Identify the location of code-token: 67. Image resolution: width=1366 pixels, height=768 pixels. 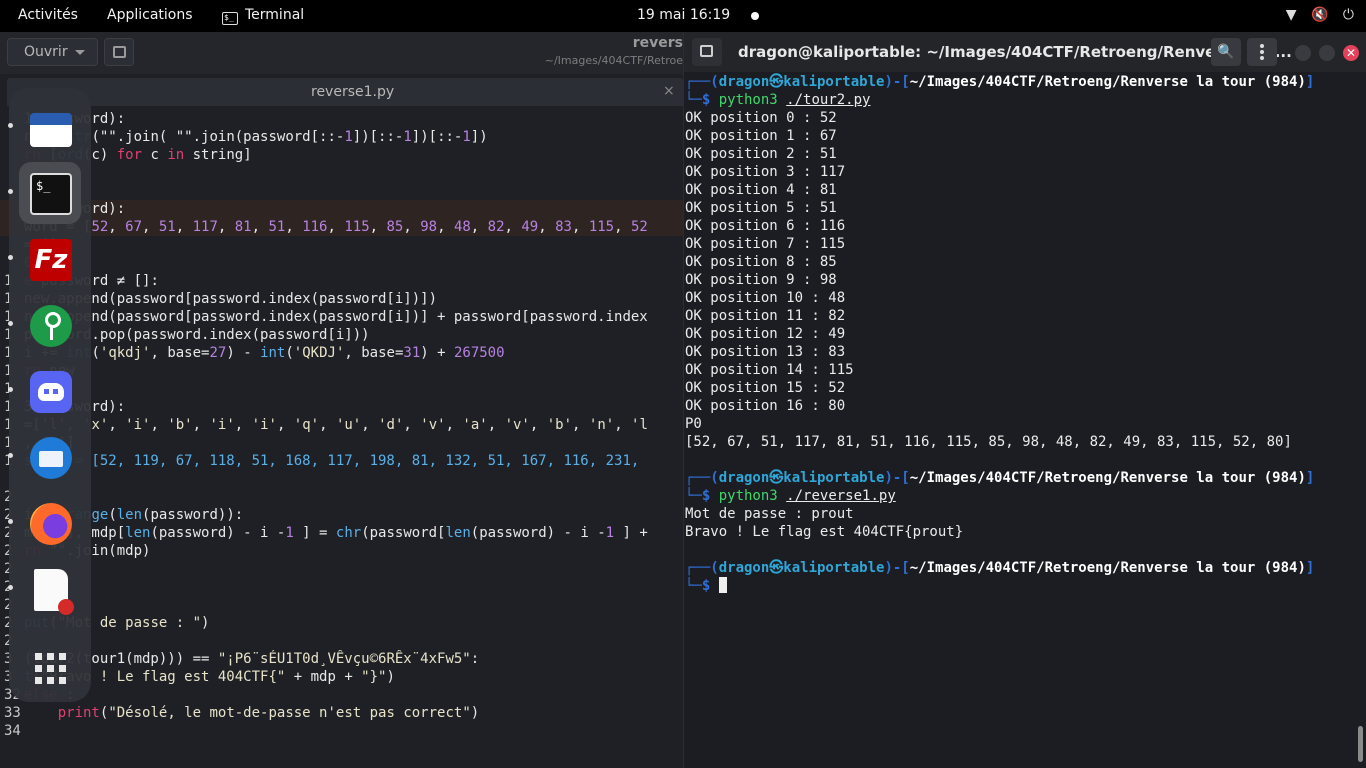
(134, 227).